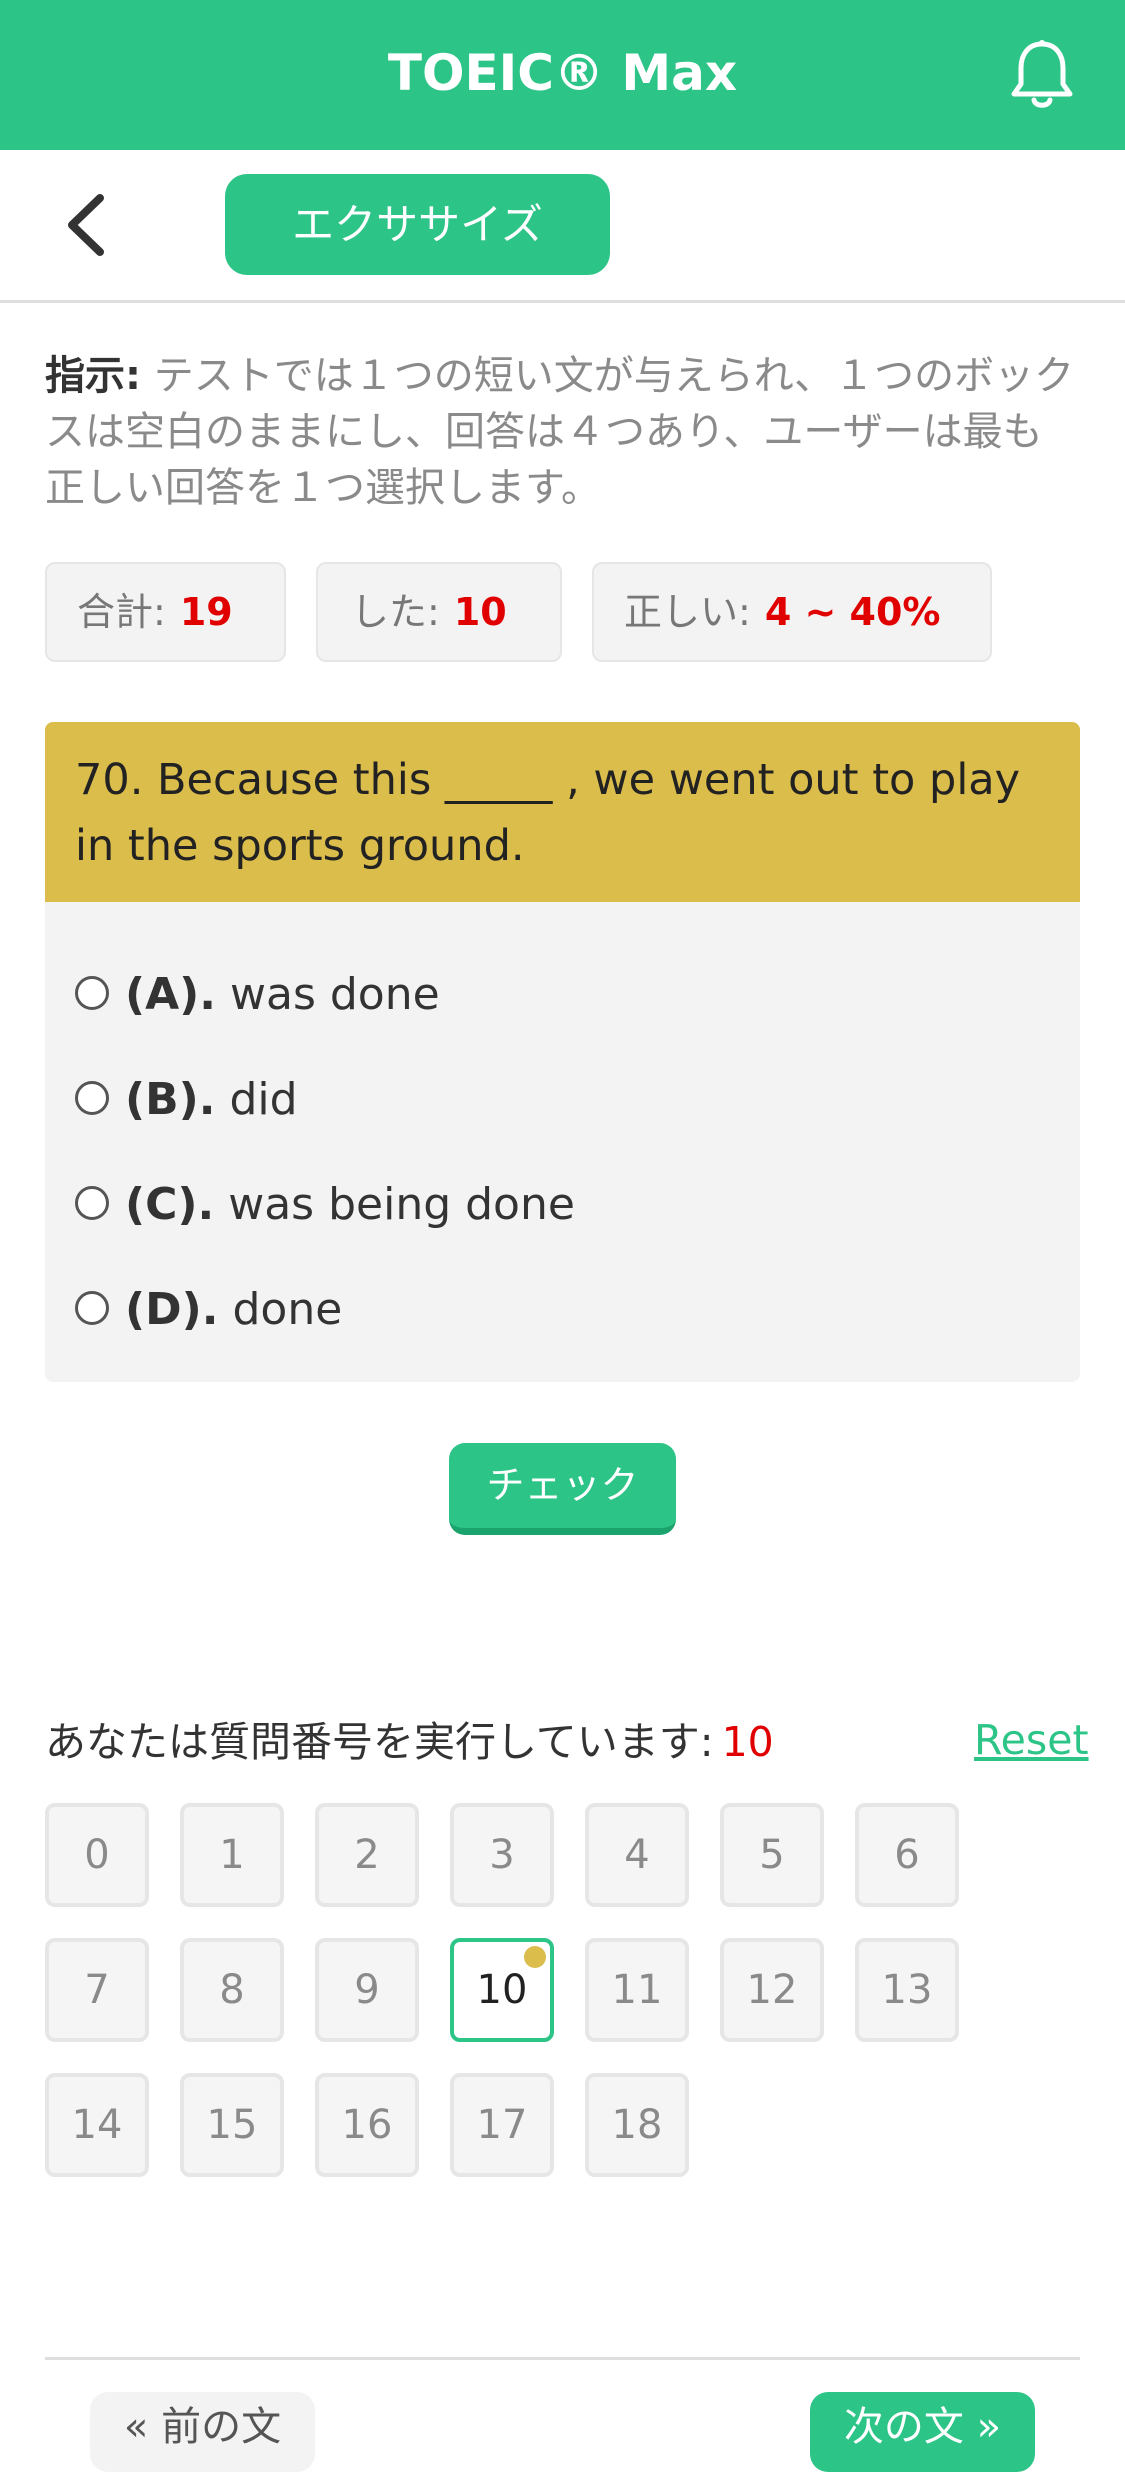 This screenshot has width=1125, height=2472. What do you see at coordinates (170, 994) in the screenshot?
I see `option-key: (A).` at bounding box center [170, 994].